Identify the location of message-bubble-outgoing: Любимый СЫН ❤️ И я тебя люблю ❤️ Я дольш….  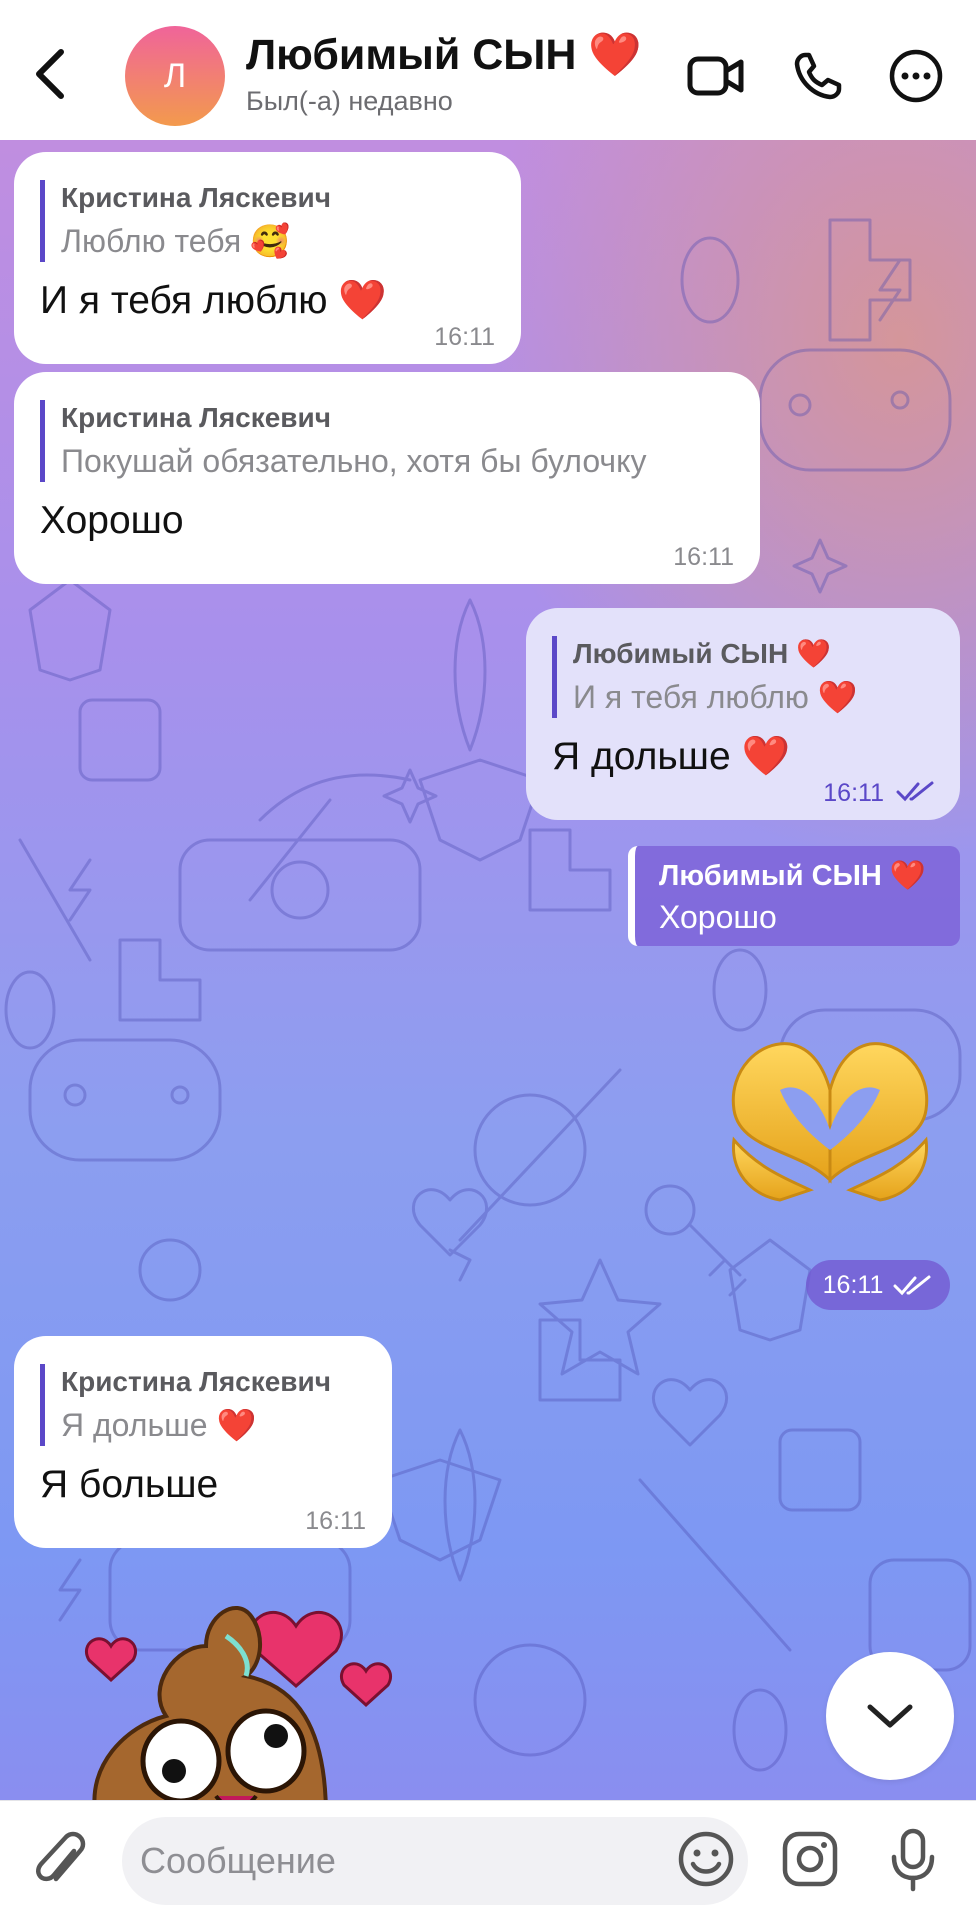
(743, 714).